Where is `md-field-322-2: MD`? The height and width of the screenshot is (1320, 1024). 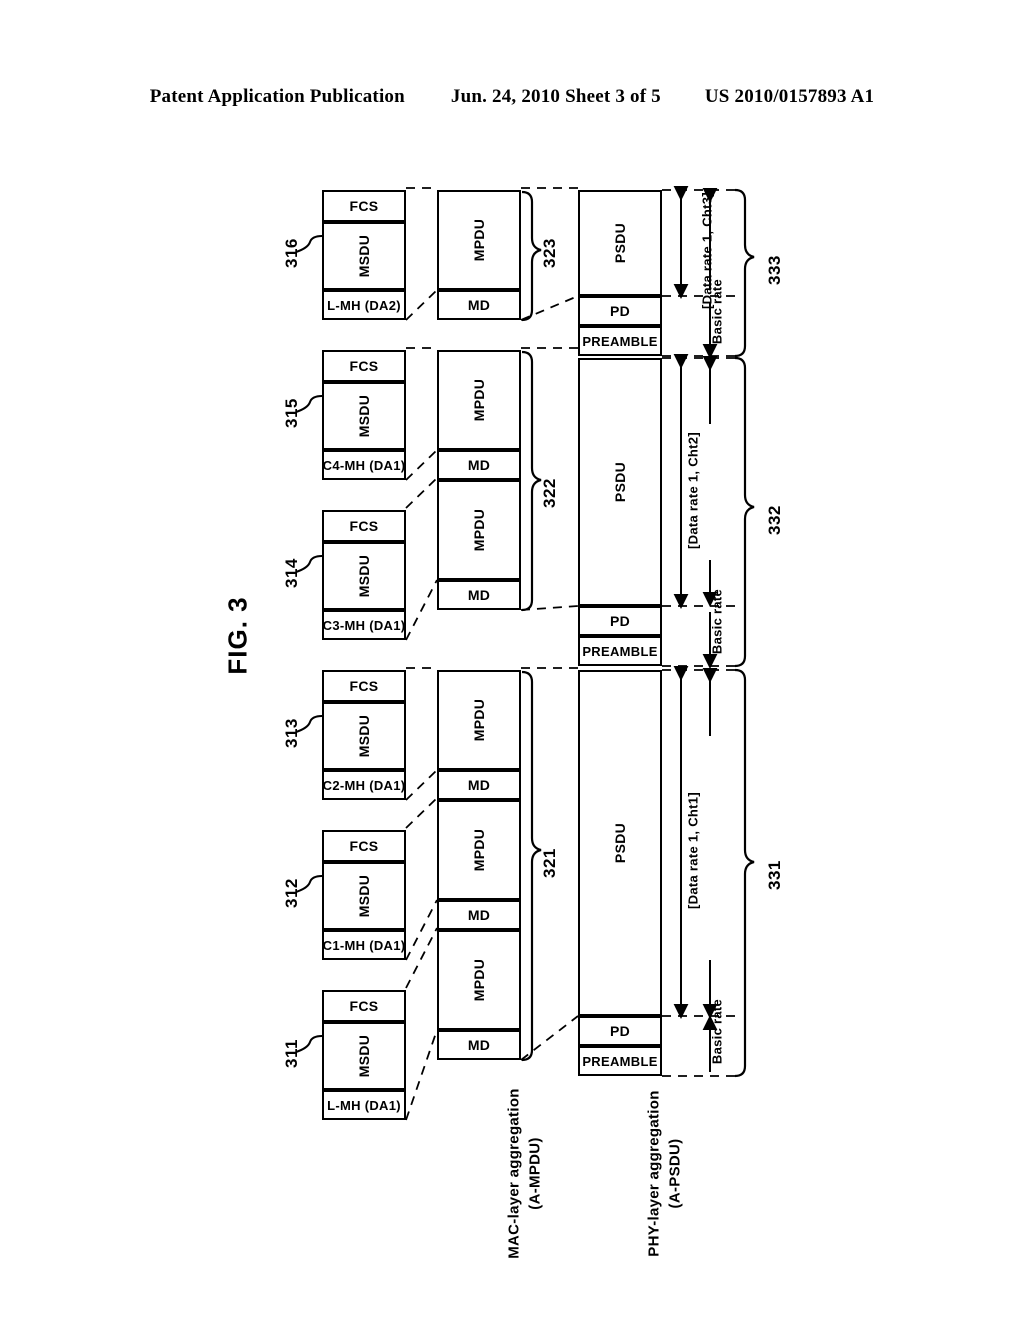 md-field-322-2: MD is located at coordinates (479, 595).